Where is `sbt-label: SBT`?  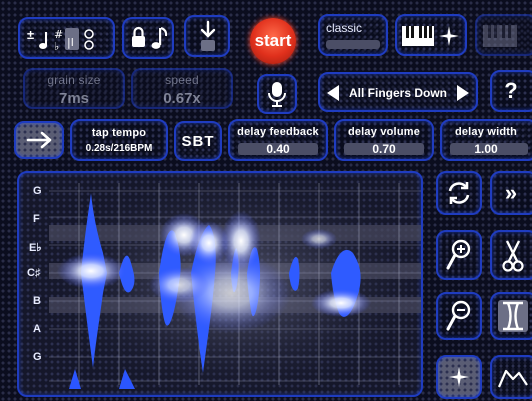 sbt-label: SBT is located at coordinates (198, 141).